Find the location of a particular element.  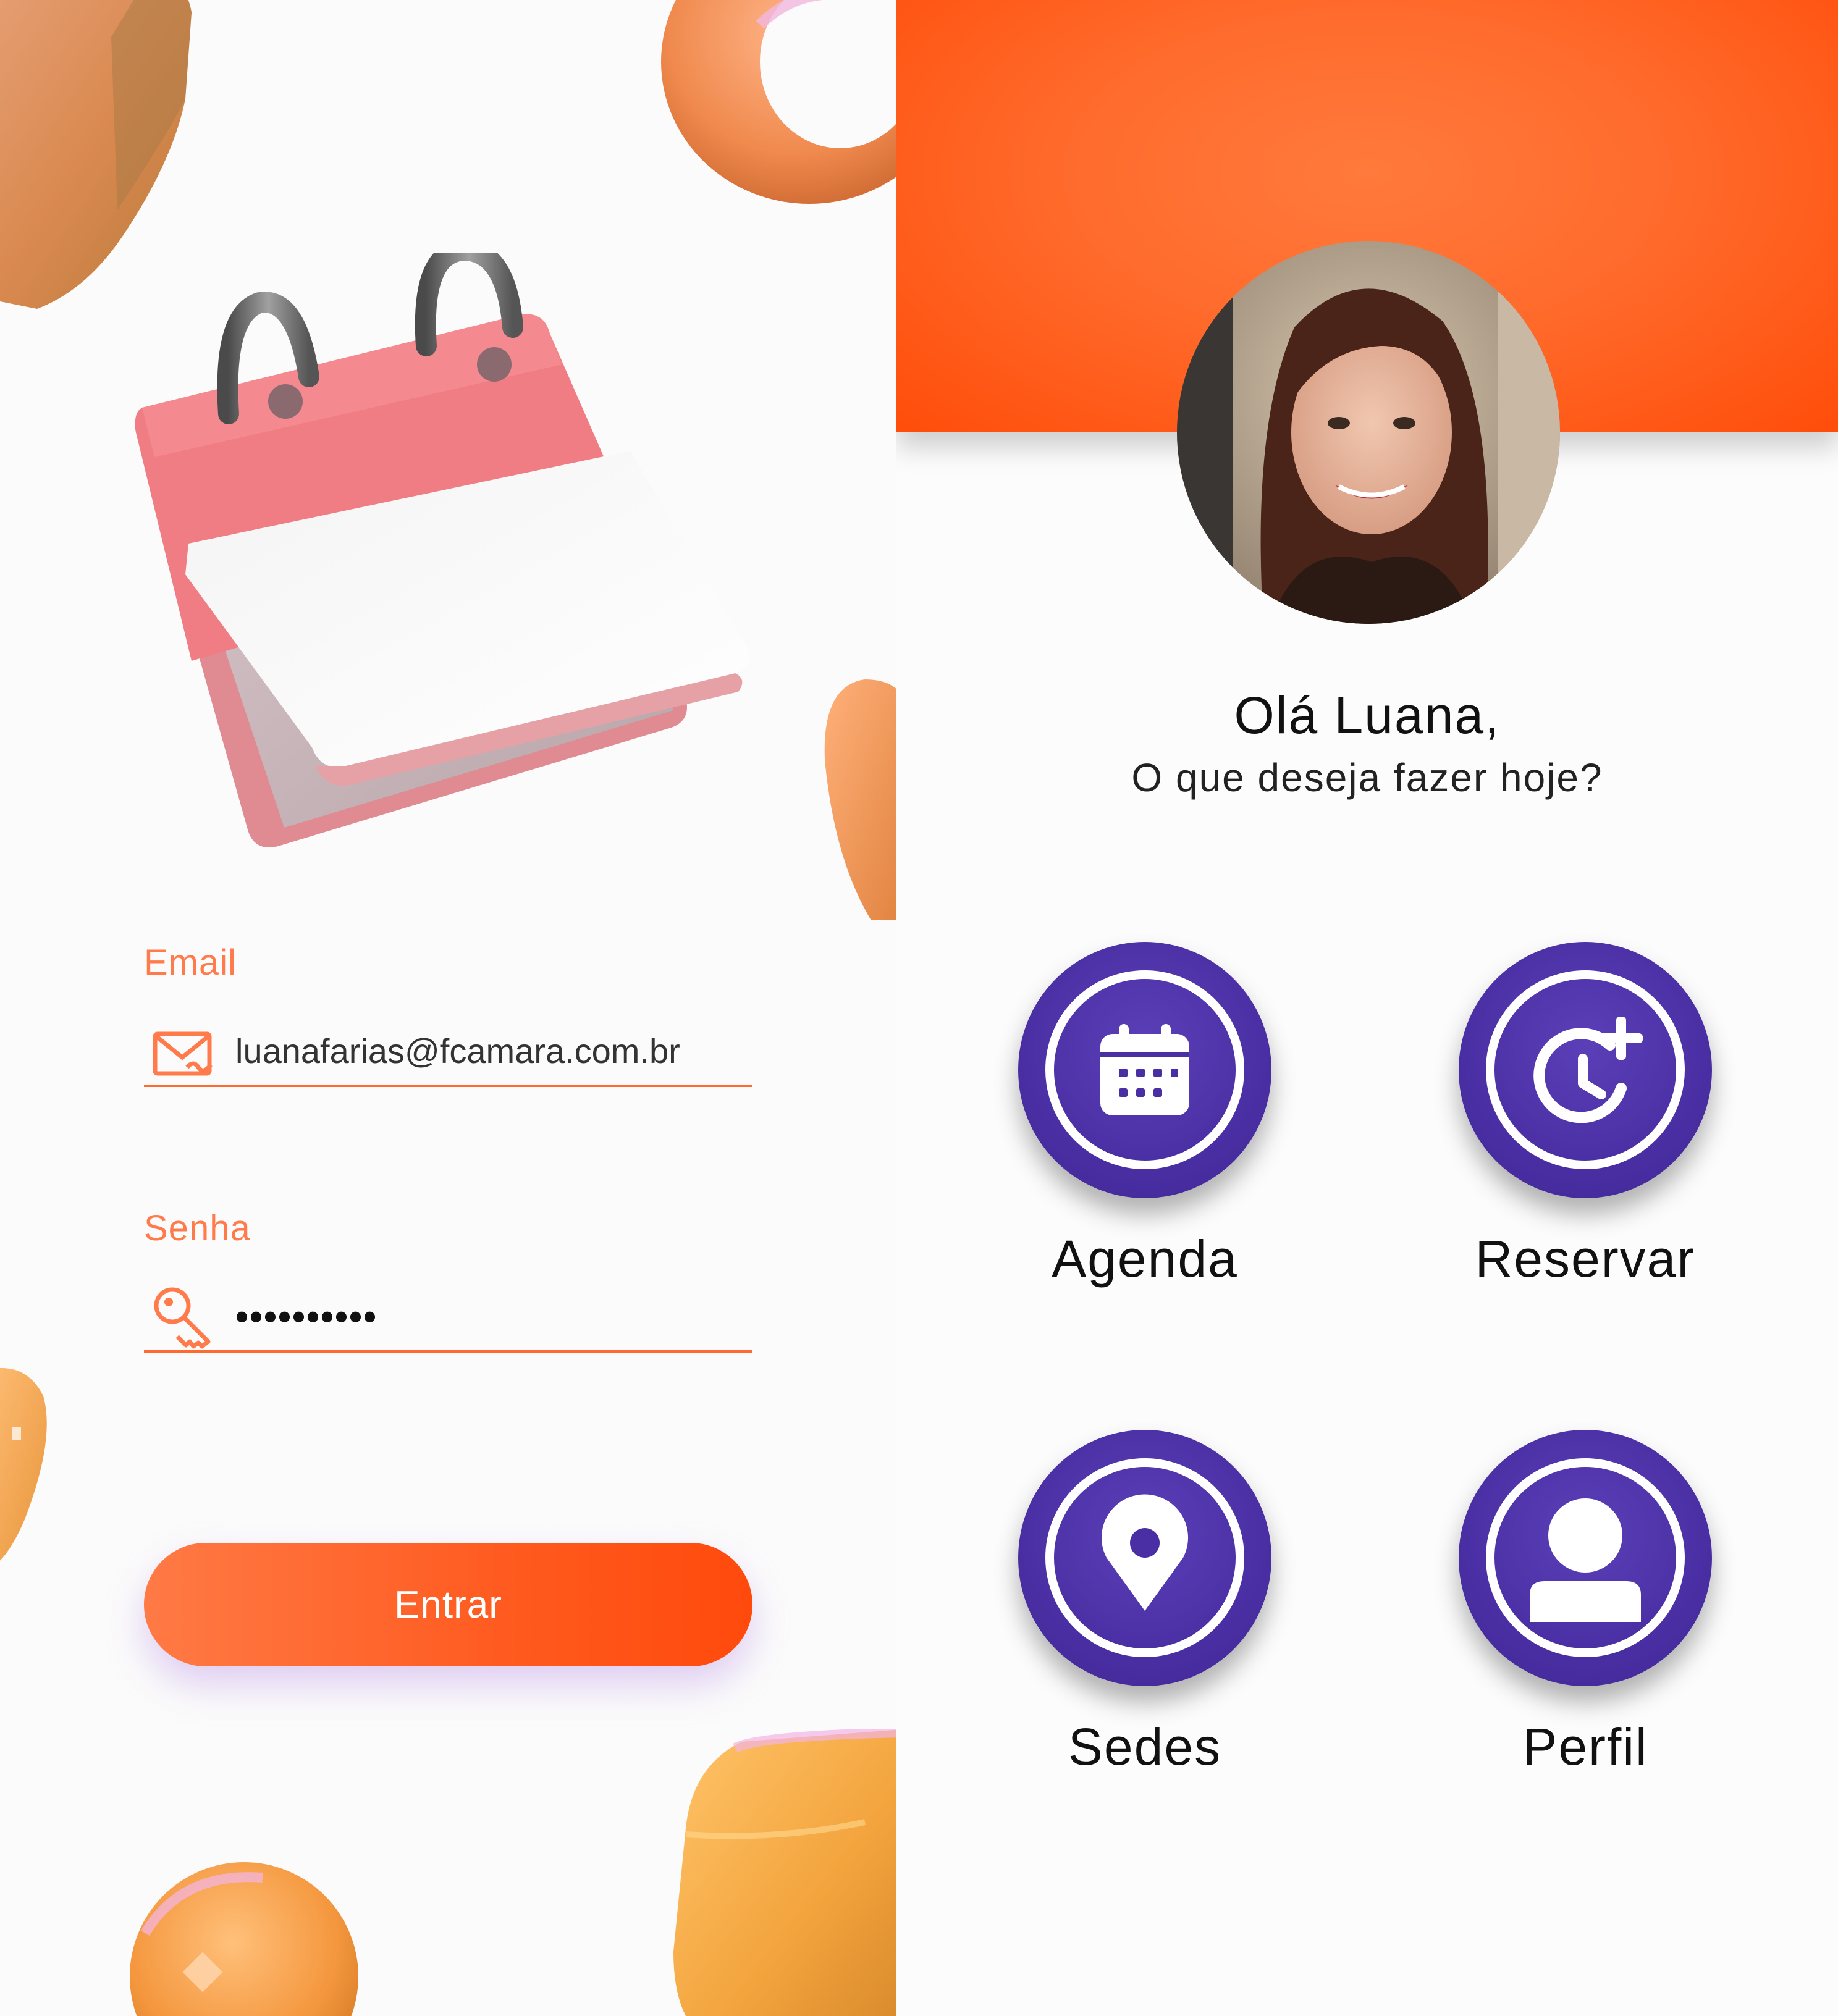

agenda-button: Agenda is located at coordinates (1144, 1158).